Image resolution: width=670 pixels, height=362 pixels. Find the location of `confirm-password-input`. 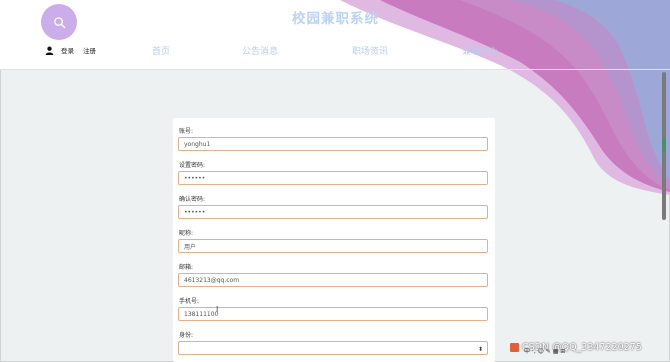

confirm-password-input is located at coordinates (333, 212).